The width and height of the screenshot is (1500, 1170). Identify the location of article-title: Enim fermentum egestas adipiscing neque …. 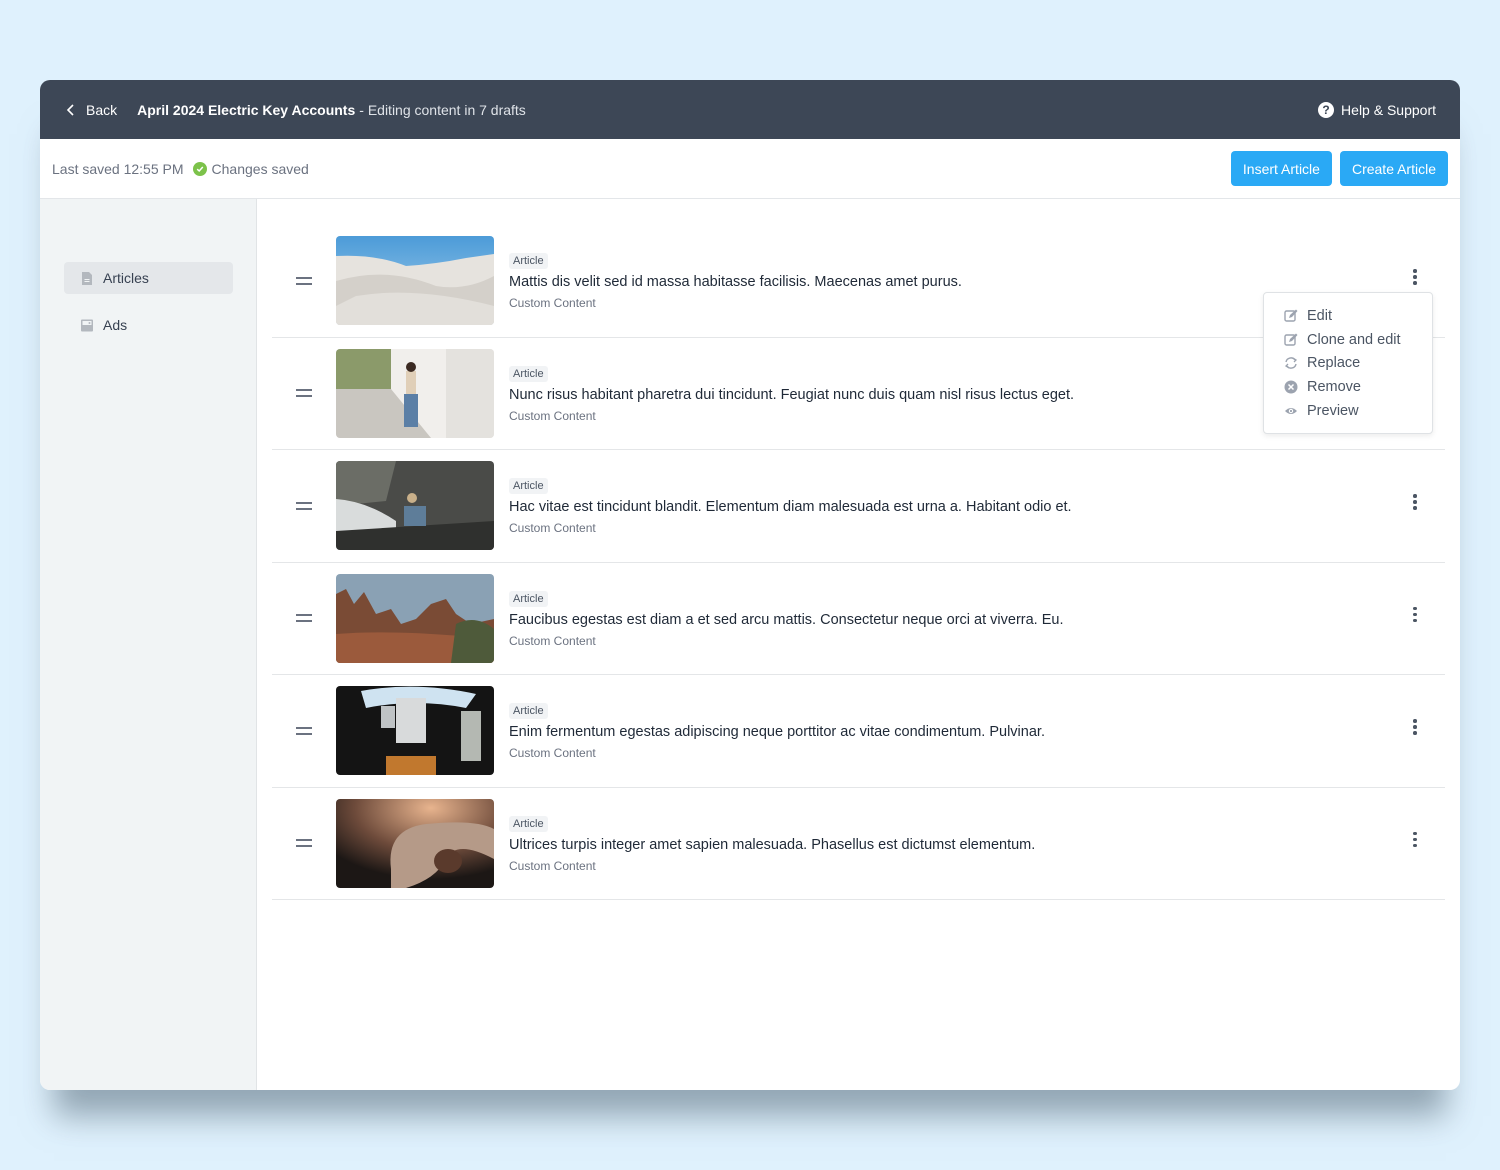
(777, 732).